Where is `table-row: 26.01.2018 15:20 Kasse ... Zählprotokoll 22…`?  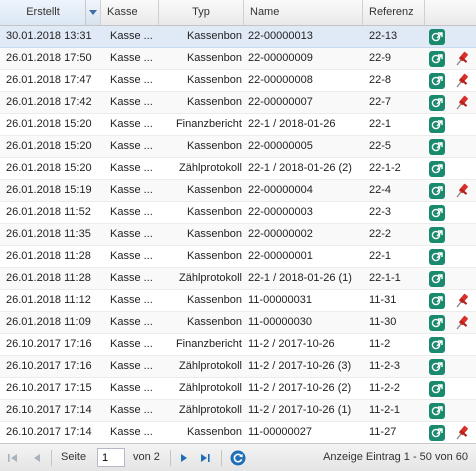
table-row: 26.01.2018 15:20 Kasse ... Zählprotokoll 22… is located at coordinates (238, 169).